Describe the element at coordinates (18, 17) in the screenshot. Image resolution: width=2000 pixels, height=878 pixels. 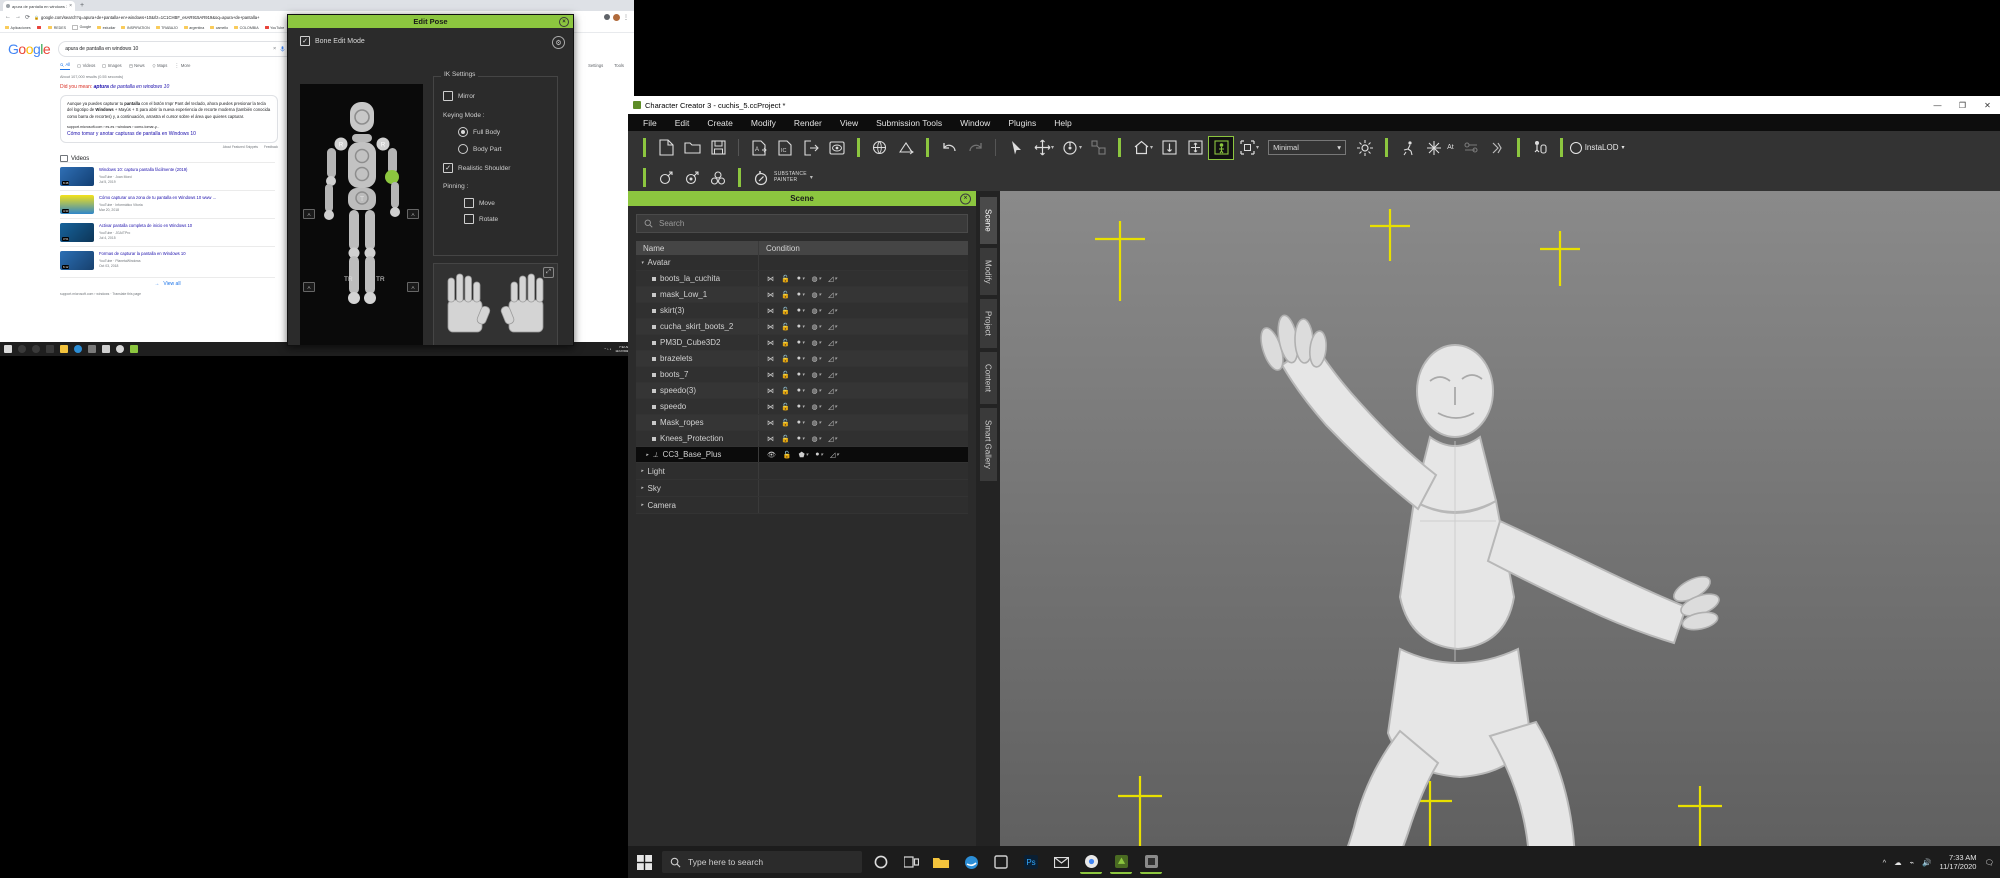
I see `forward-icon: →` at that location.